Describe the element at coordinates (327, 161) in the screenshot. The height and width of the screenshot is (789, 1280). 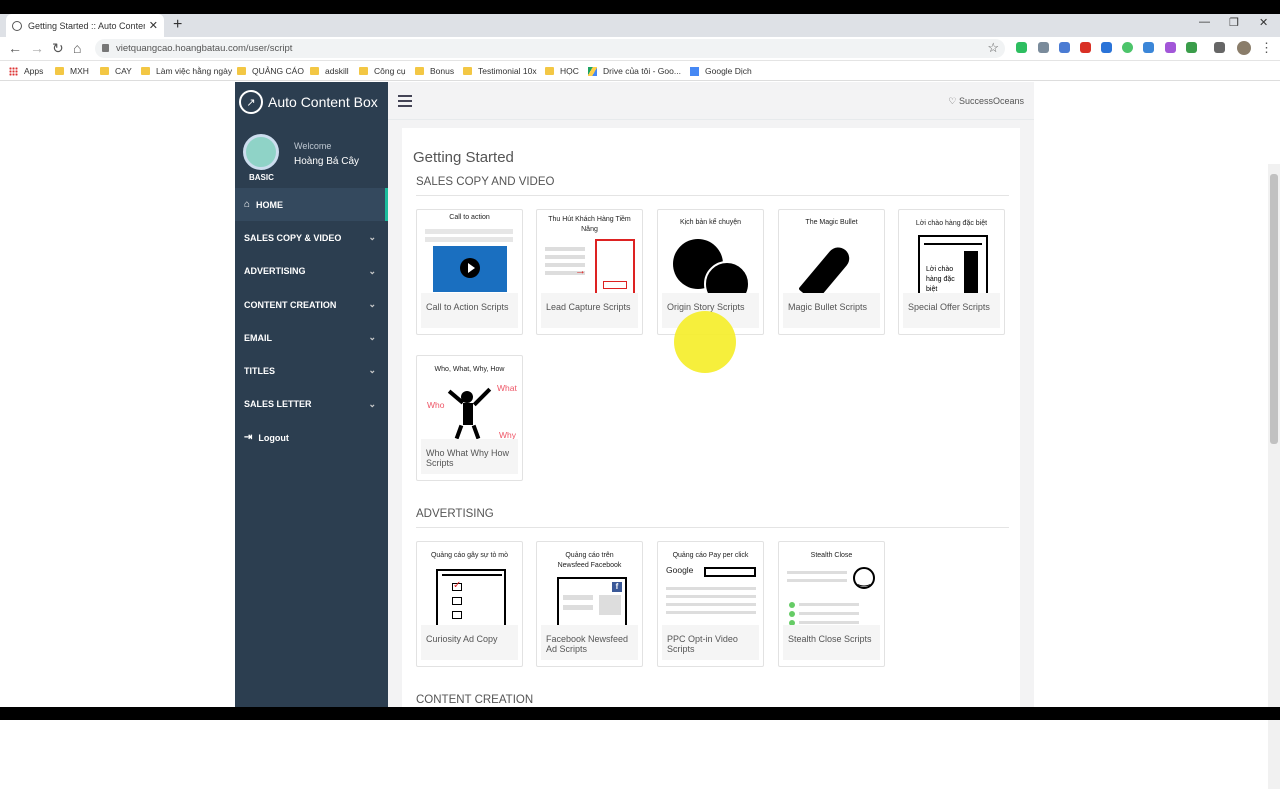
I see `user-name: Hoàng Bá Cây` at that location.